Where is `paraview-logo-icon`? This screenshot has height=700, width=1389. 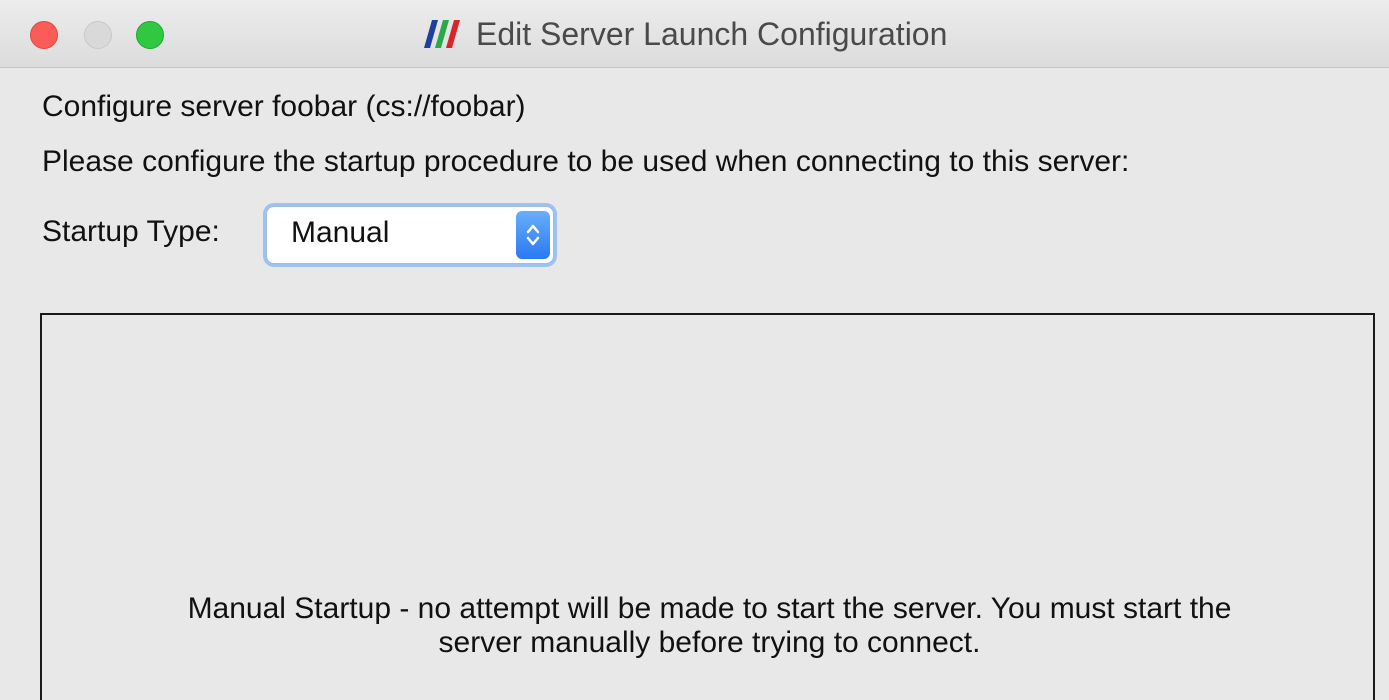
paraview-logo-icon is located at coordinates (442, 34).